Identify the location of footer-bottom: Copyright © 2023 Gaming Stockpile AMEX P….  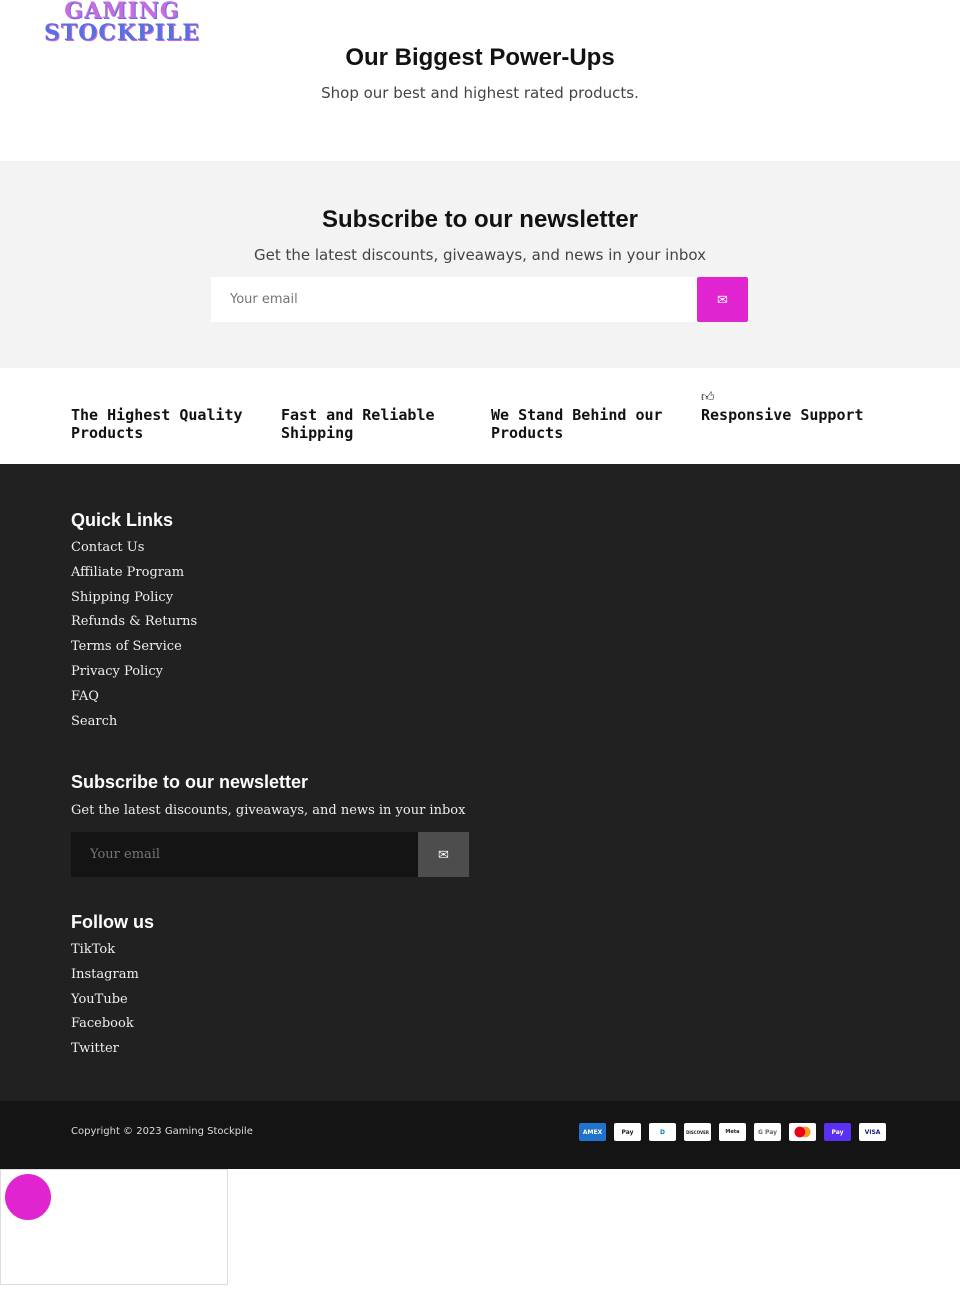
(480, 1135).